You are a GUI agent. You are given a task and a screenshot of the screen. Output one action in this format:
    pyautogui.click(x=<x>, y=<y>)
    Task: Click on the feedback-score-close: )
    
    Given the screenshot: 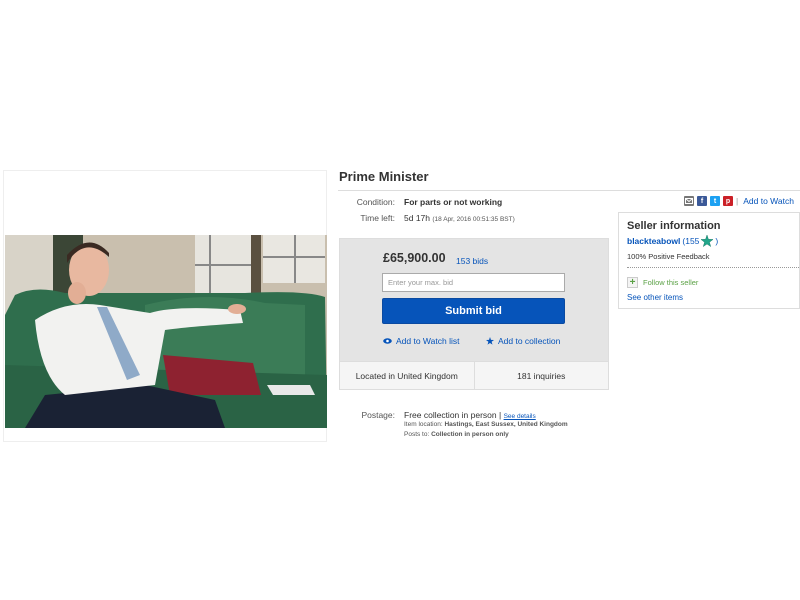 What is the action you would take?
    pyautogui.click(x=717, y=241)
    